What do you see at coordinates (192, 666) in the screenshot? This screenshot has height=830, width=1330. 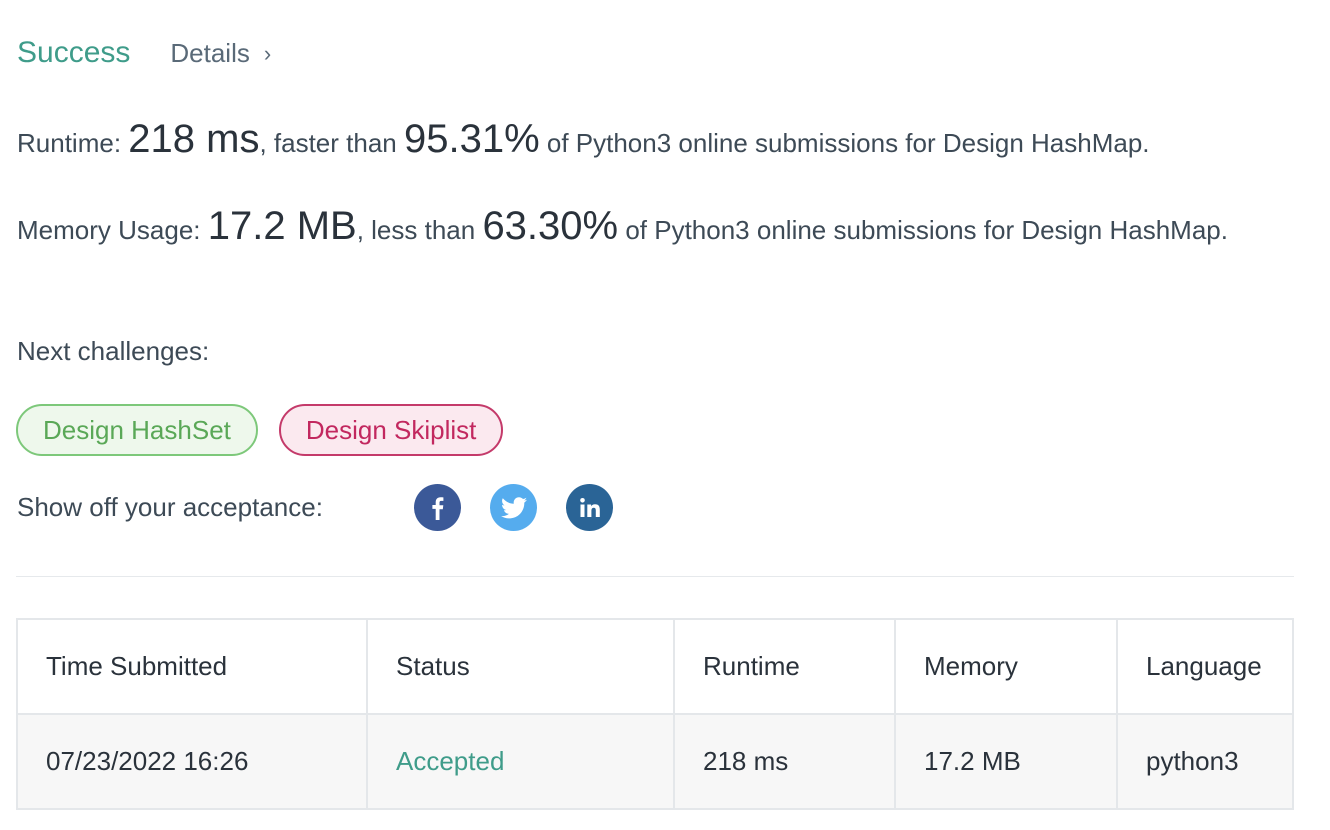 I see `header-time-submitted: Time Submitted` at bounding box center [192, 666].